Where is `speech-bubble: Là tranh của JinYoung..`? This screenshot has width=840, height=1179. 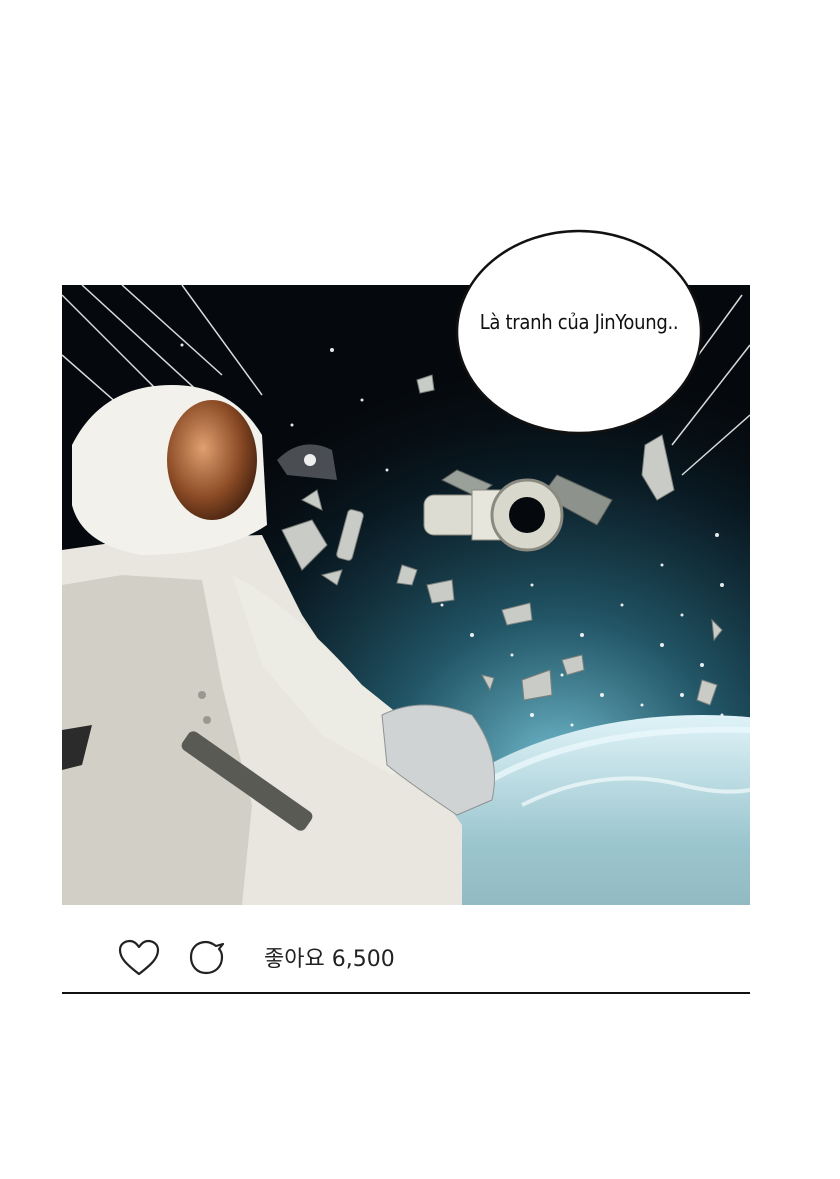
speech-bubble: Là tranh của JinYoung.. is located at coordinates (579, 332).